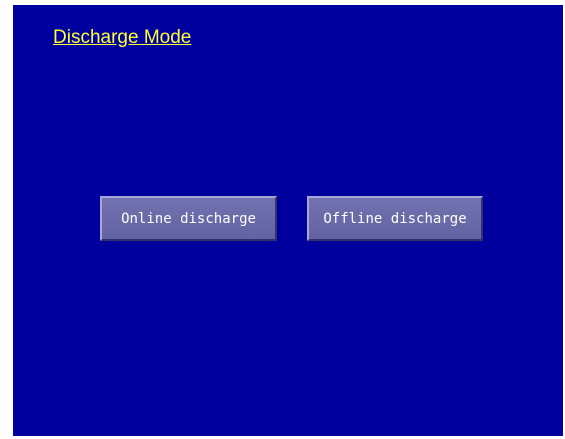 The width and height of the screenshot is (565, 439). What do you see at coordinates (395, 218) in the screenshot?
I see `offline-discharge-button: Offline discharge` at bounding box center [395, 218].